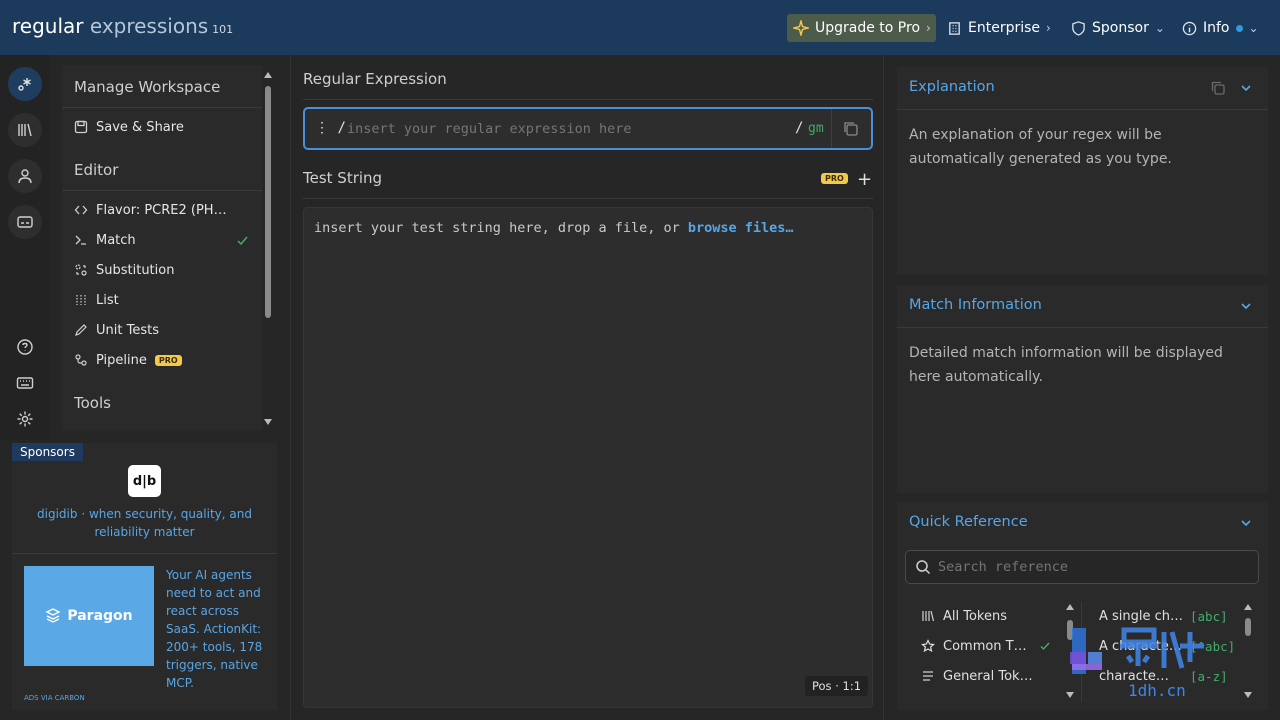 The height and width of the screenshot is (720, 1280). I want to click on icon-rail, so click(25, 247).